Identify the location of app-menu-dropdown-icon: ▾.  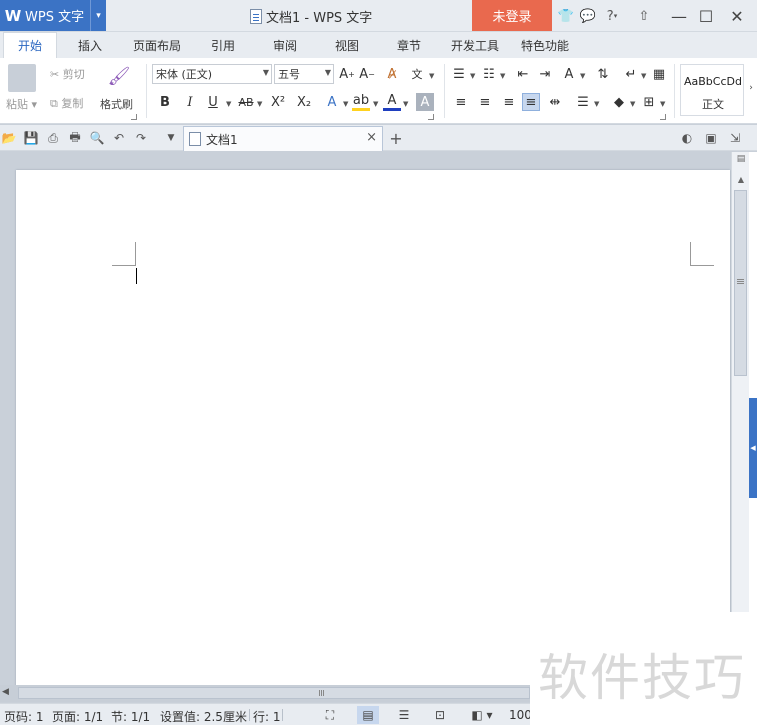
(98, 15).